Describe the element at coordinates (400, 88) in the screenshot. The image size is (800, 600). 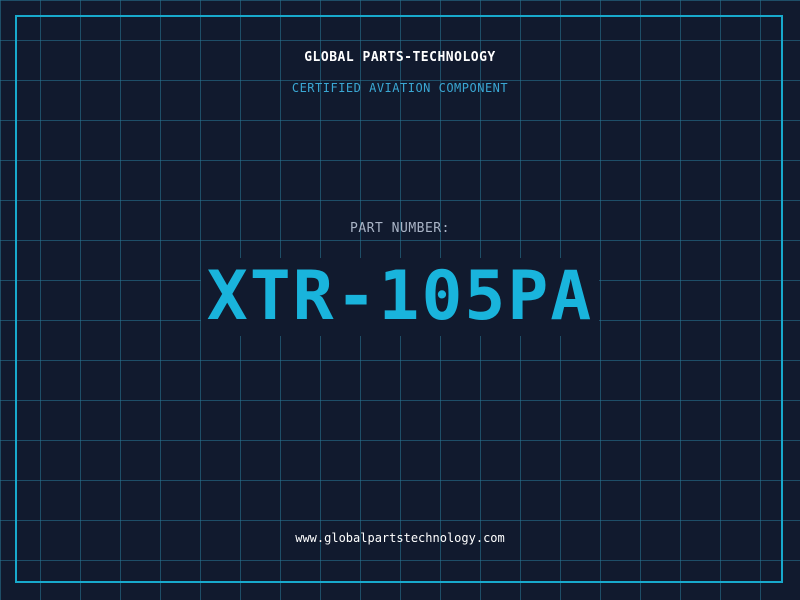
I see `certification-subtitle: CERTIFIED AVIATION COMPONENT` at that location.